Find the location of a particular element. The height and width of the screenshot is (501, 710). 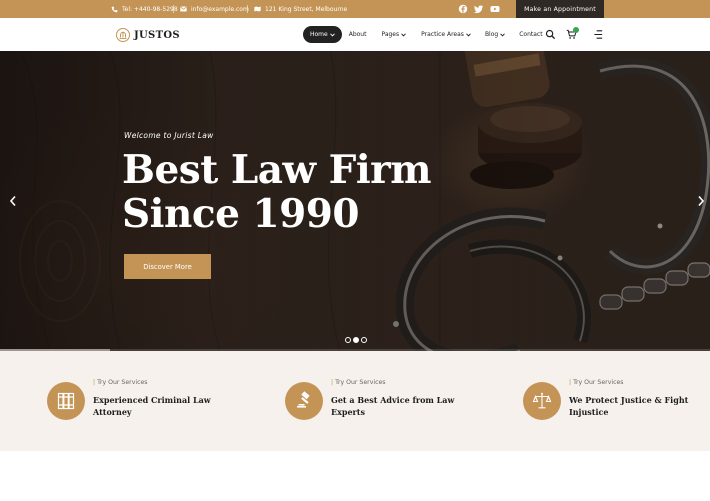

logo-text: JUSTOS is located at coordinates (157, 35).